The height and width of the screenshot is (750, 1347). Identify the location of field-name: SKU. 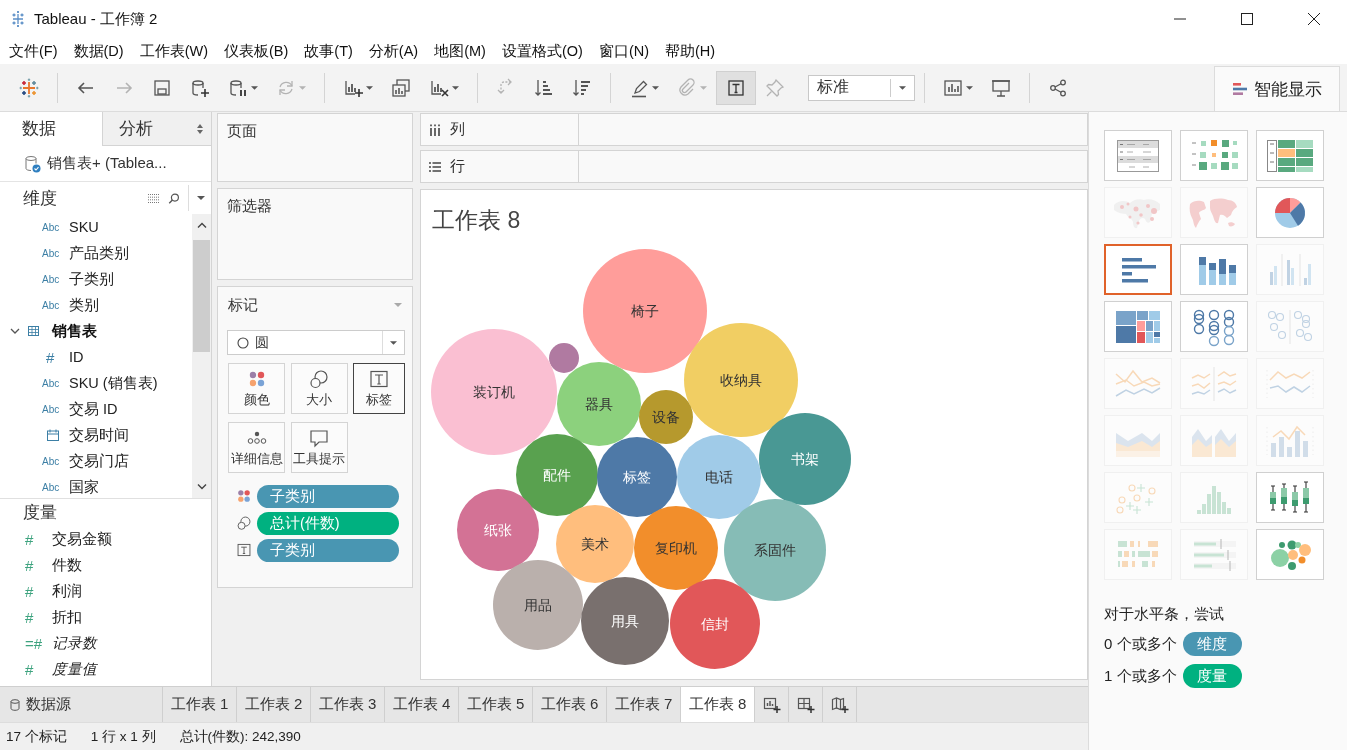
(84, 227).